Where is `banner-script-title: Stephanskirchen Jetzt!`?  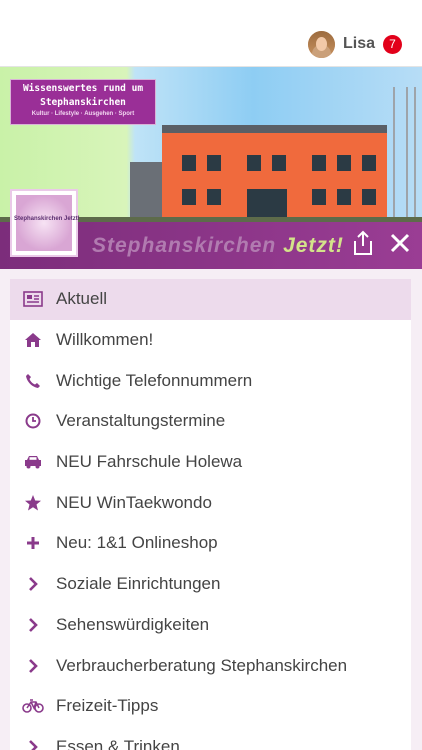 banner-script-title: Stephanskirchen Jetzt! is located at coordinates (218, 245).